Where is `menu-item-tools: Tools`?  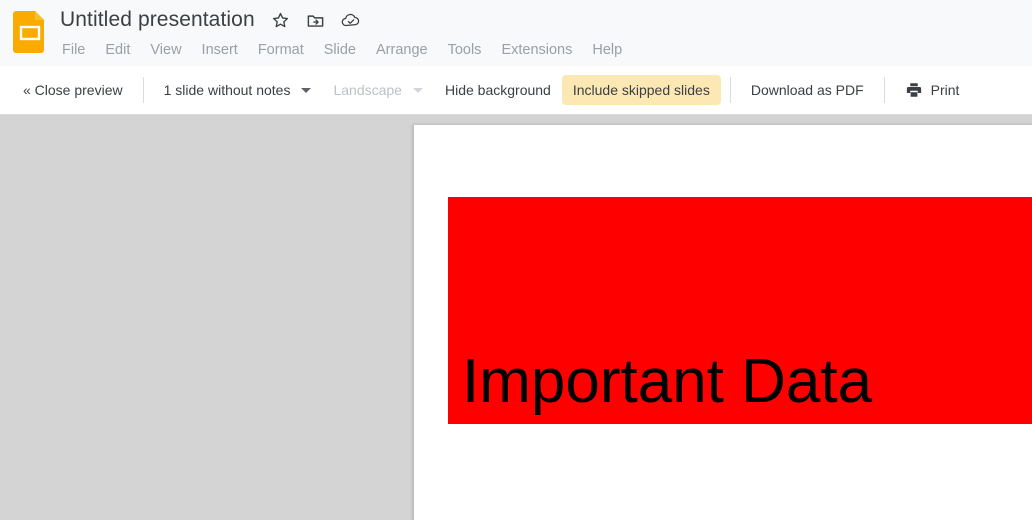
menu-item-tools: Tools is located at coordinates (465, 50).